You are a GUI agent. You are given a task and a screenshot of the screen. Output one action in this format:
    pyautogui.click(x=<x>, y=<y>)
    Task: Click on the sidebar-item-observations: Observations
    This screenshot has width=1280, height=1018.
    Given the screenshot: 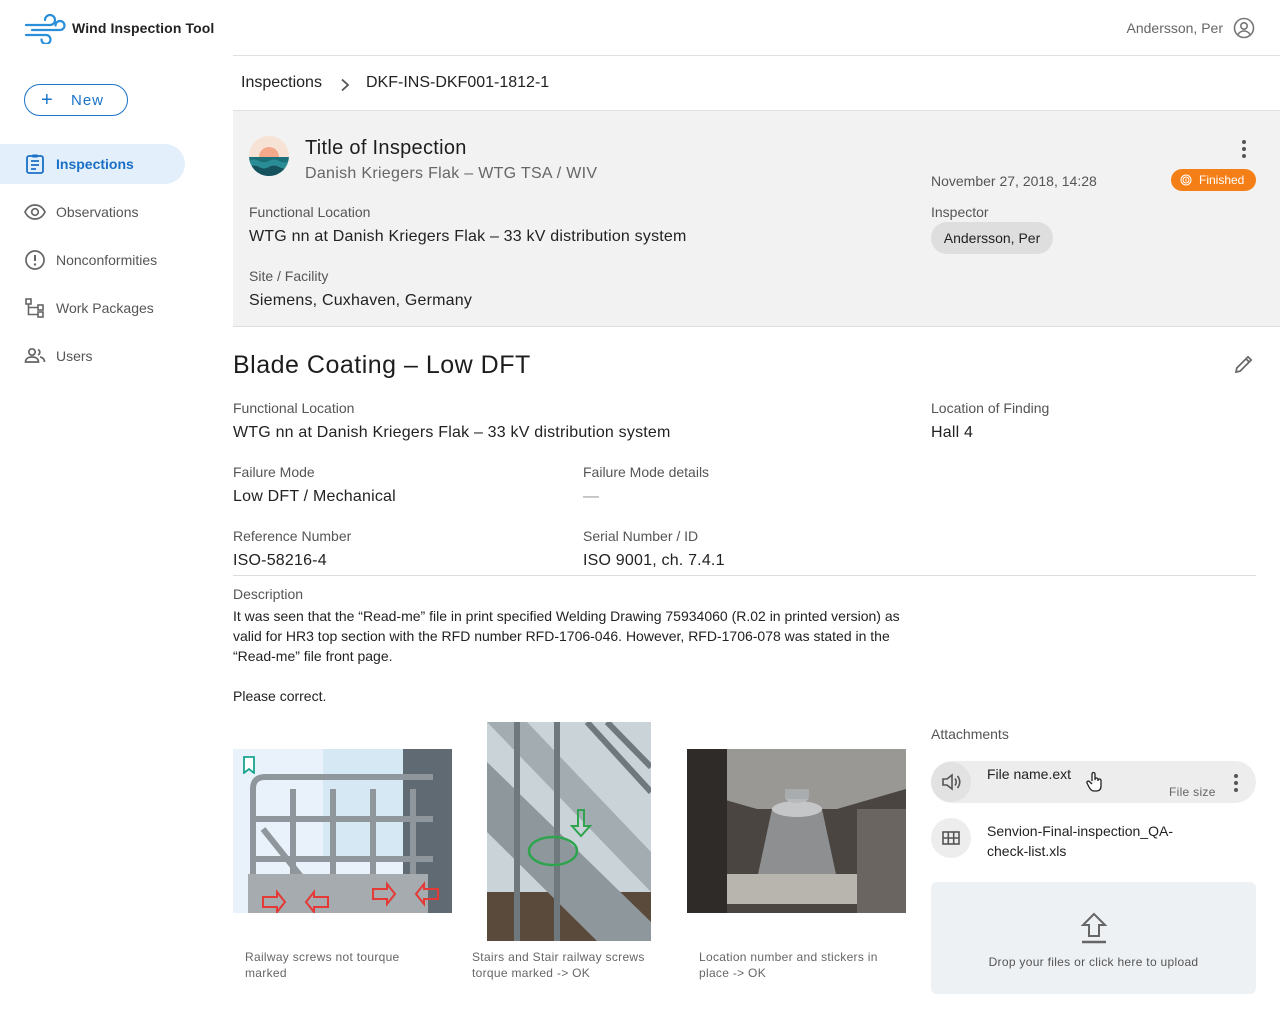 What is the action you would take?
    pyautogui.click(x=92, y=212)
    